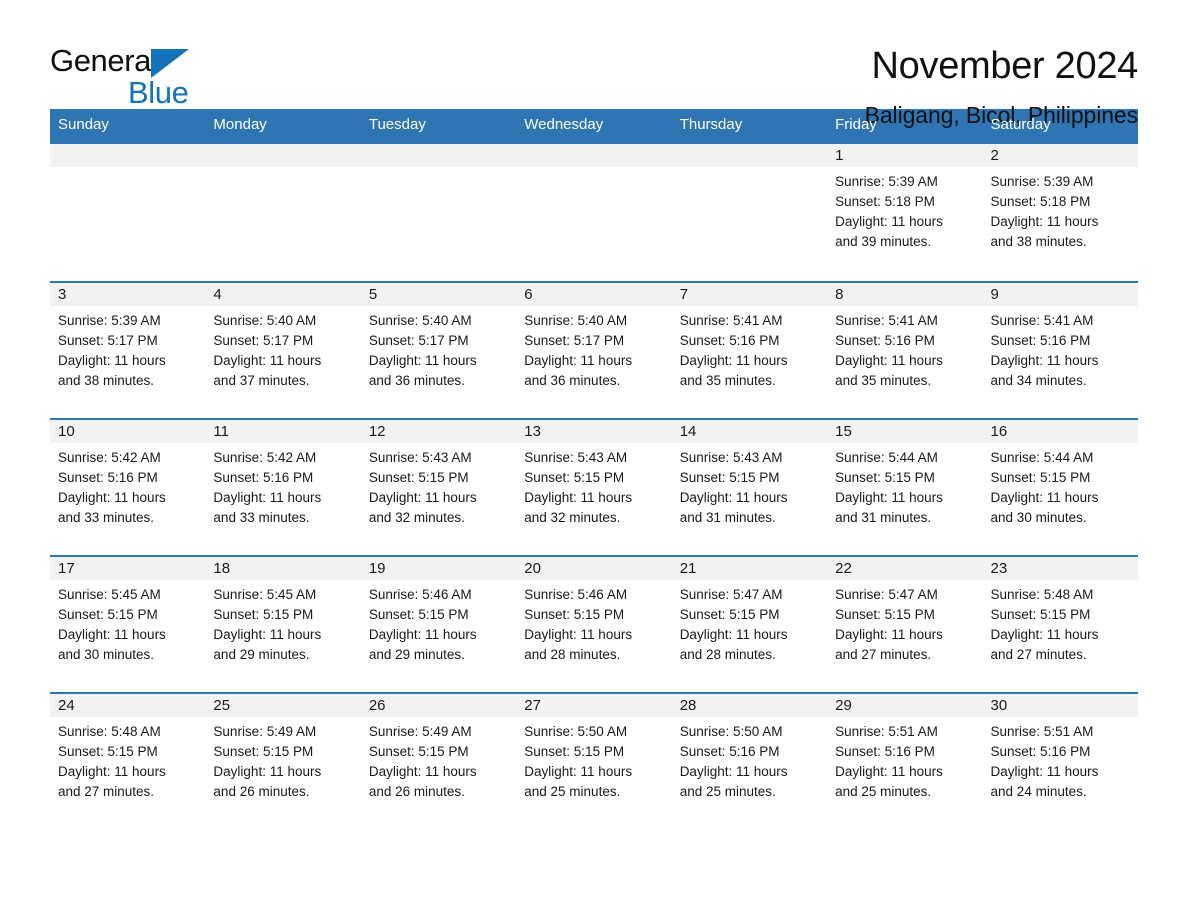  I want to click on daylight-text: and 31 minutes., so click(727, 517).